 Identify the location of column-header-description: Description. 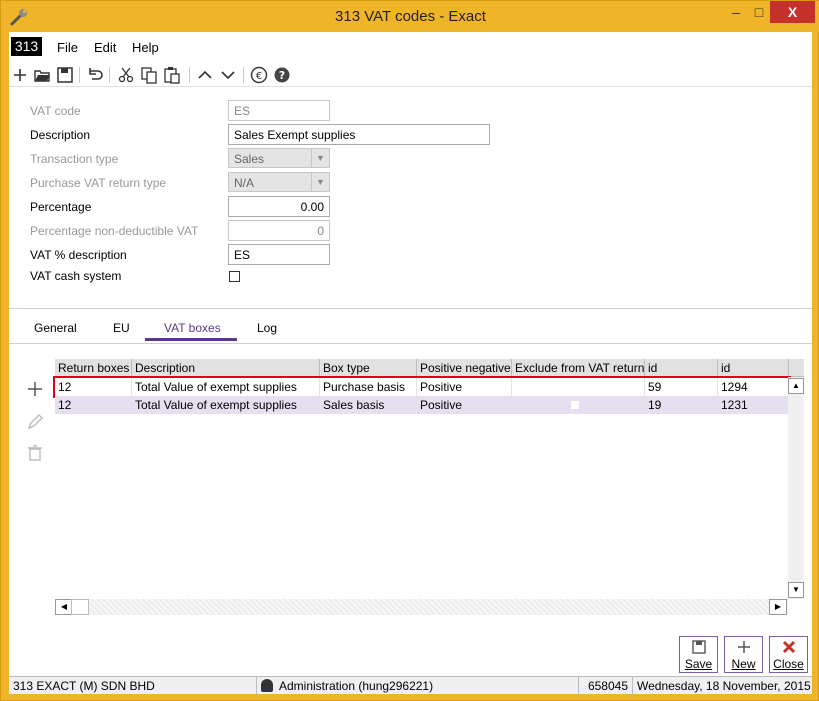
(226, 368).